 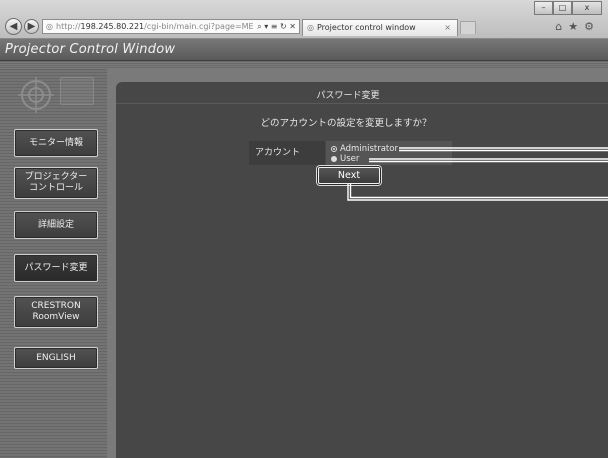 I want to click on app-title: Projector Control Window, so click(x=90, y=49).